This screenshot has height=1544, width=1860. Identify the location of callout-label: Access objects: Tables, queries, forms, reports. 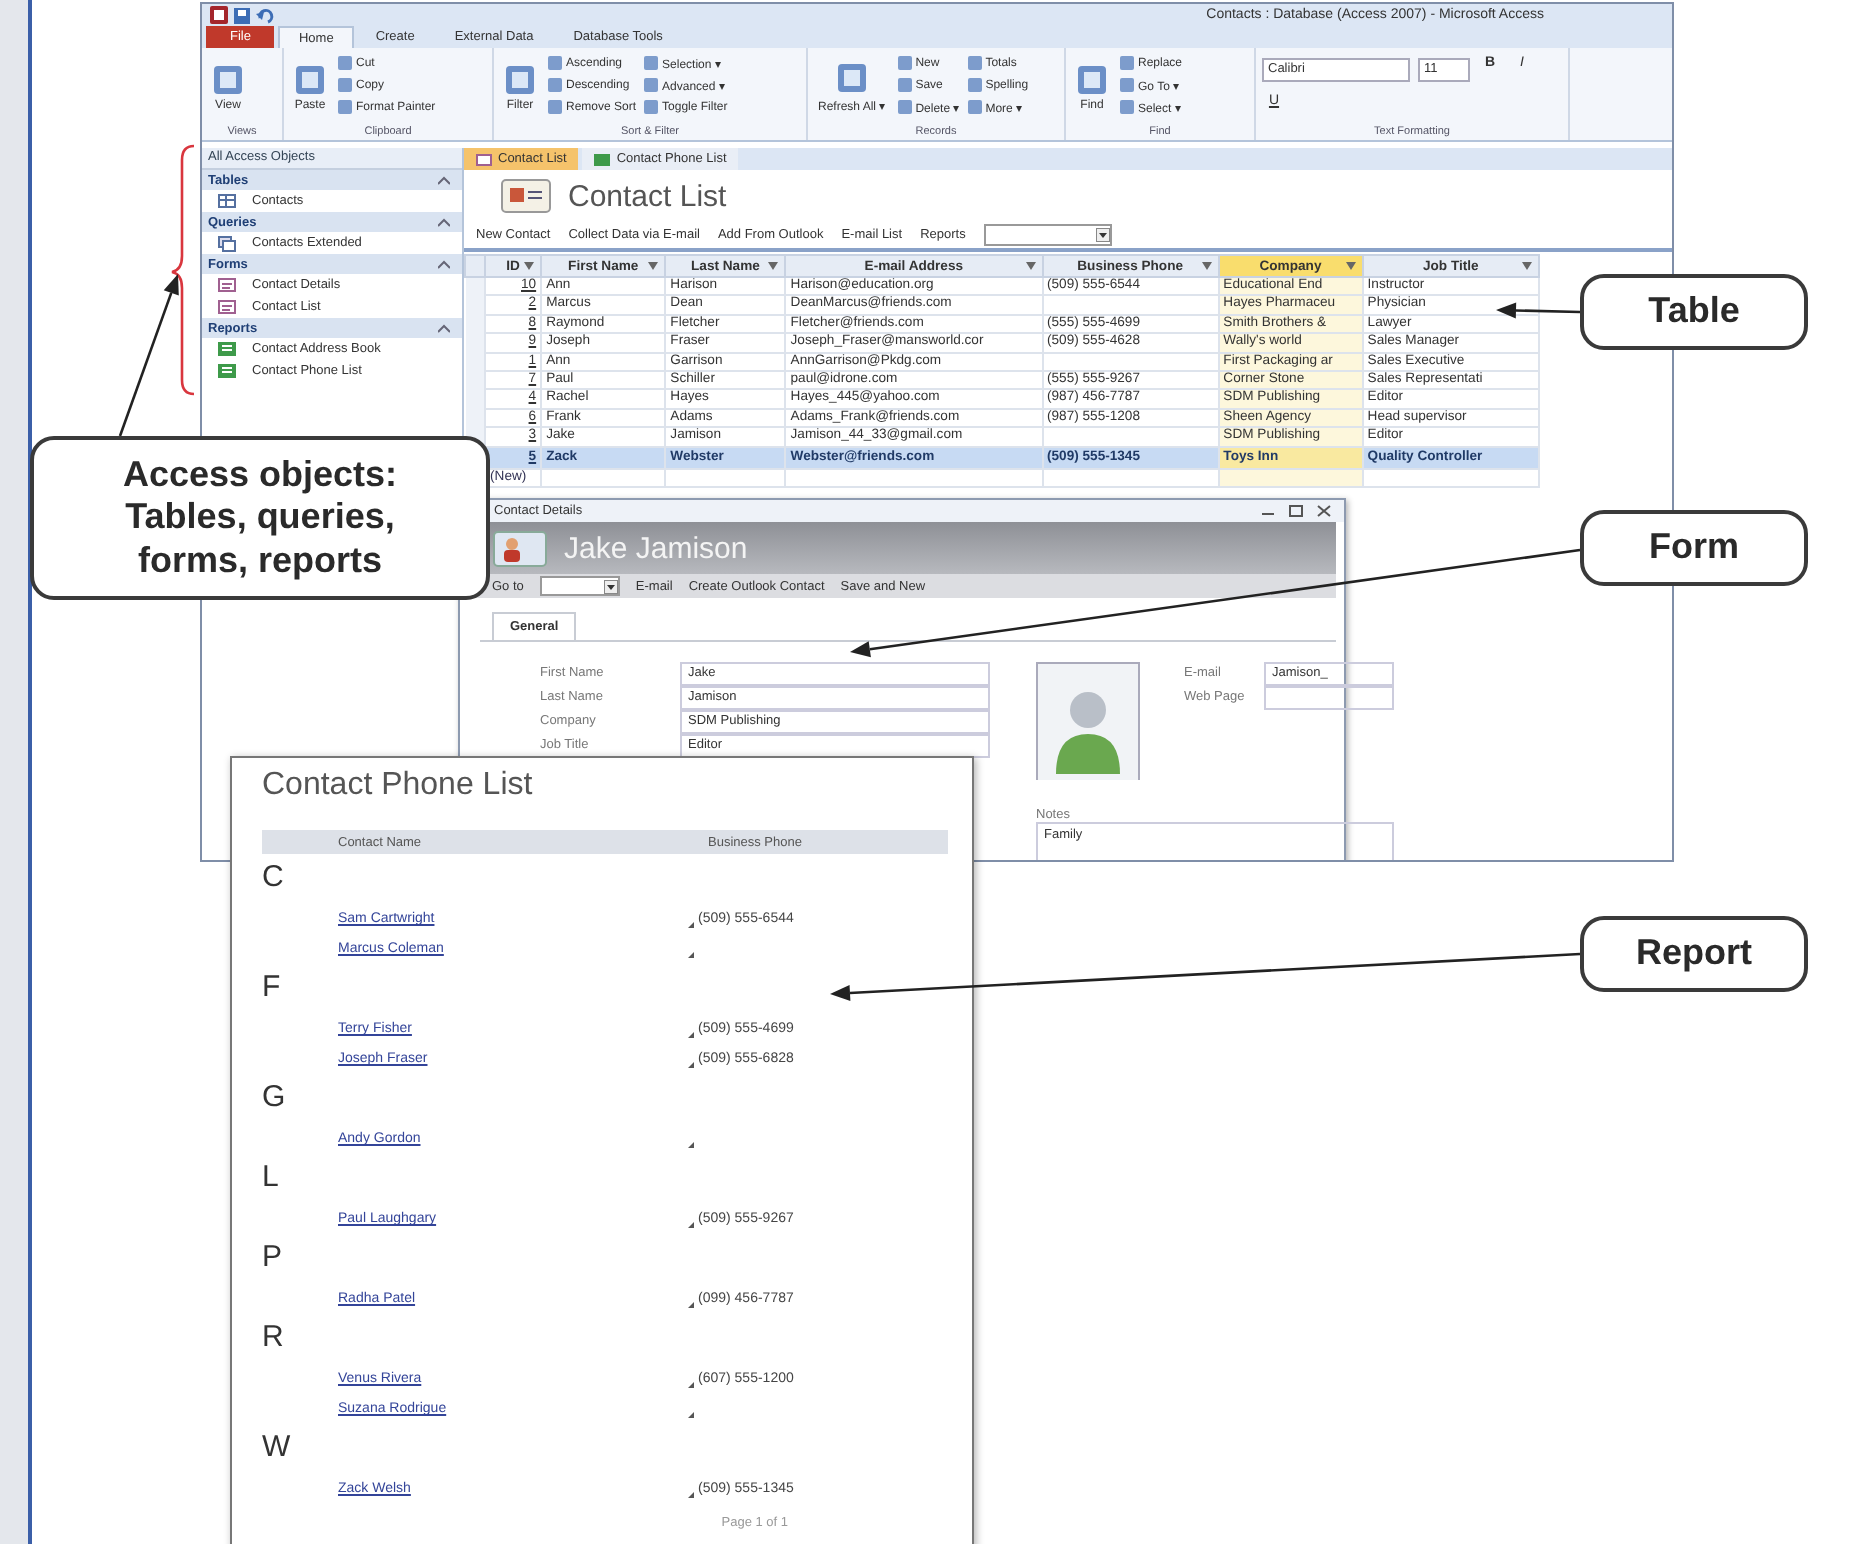
(260, 518).